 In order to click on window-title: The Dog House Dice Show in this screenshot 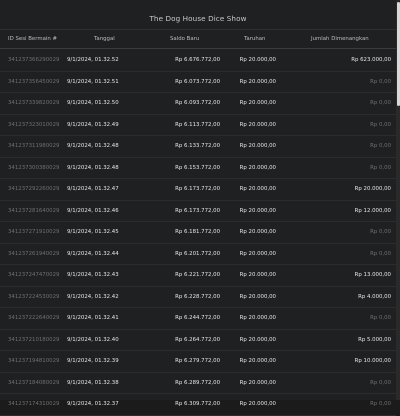, I will do `click(198, 18)`.